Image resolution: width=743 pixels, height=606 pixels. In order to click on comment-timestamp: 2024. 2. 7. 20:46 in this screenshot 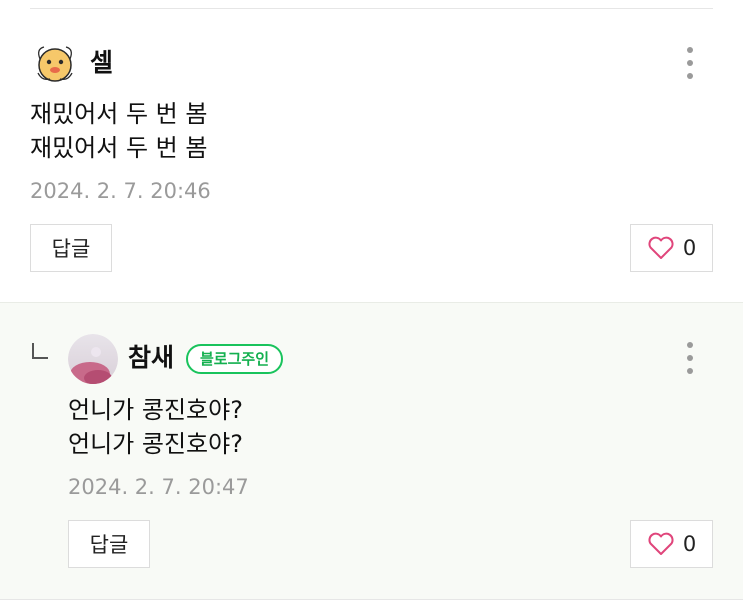, I will do `click(120, 191)`.